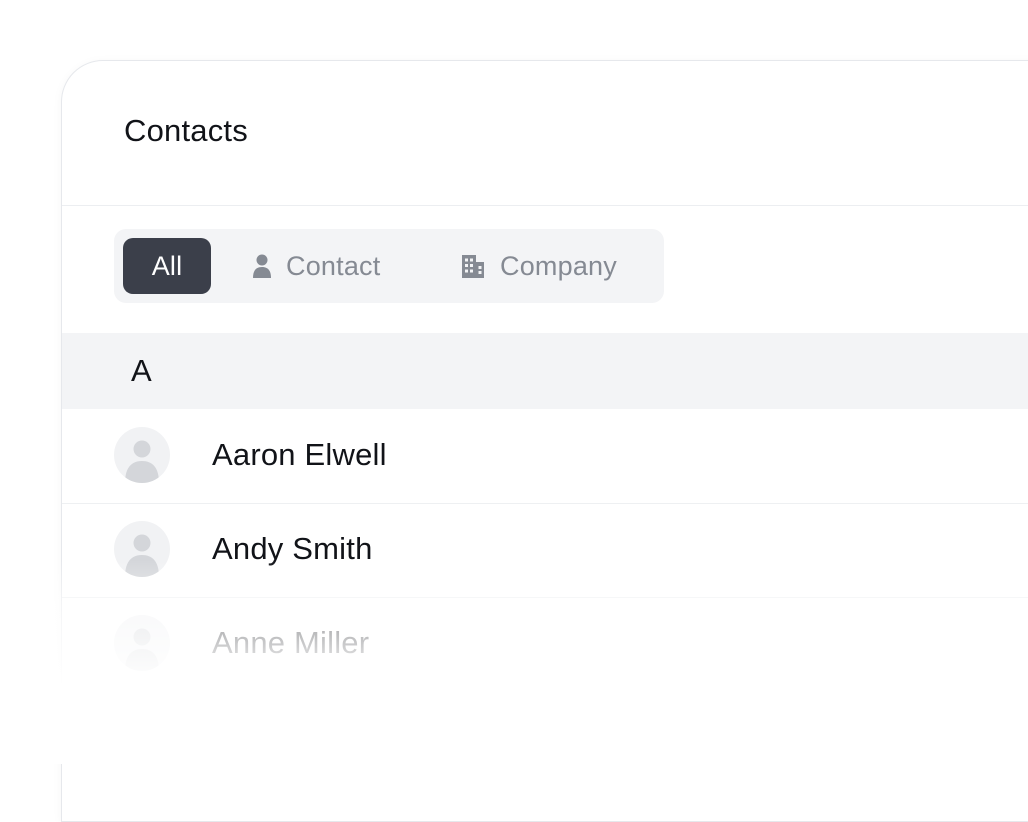 This screenshot has height=822, width=1028. What do you see at coordinates (292, 548) in the screenshot?
I see `contact-name: Andy Smith` at bounding box center [292, 548].